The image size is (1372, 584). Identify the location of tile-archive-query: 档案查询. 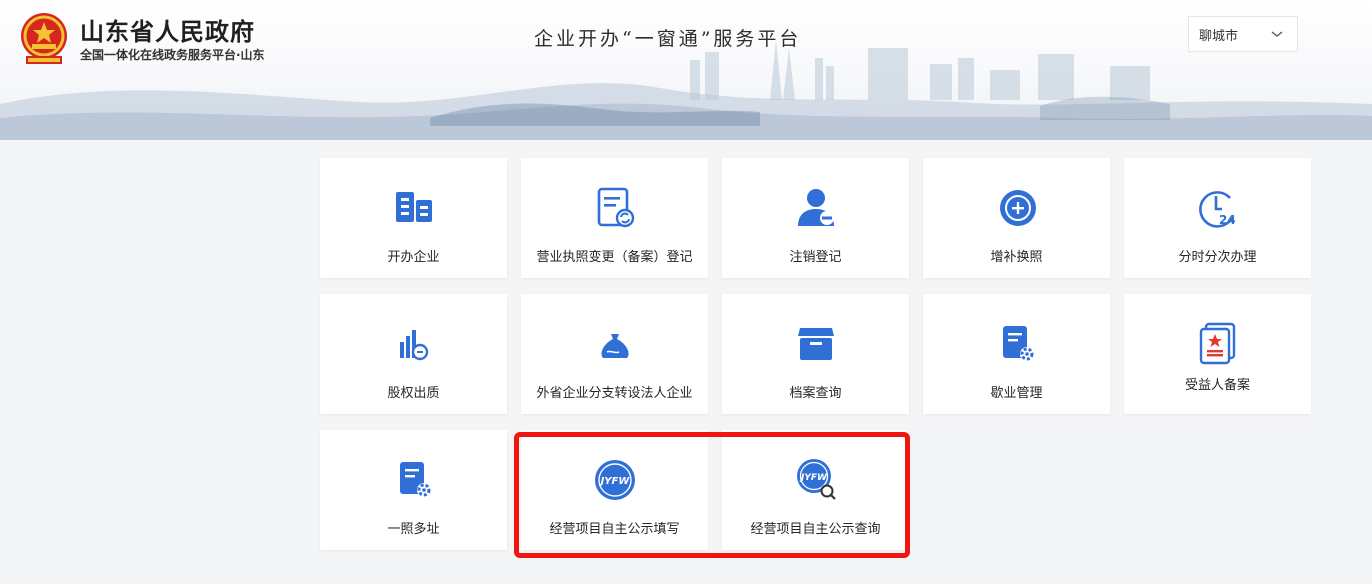
(815, 354).